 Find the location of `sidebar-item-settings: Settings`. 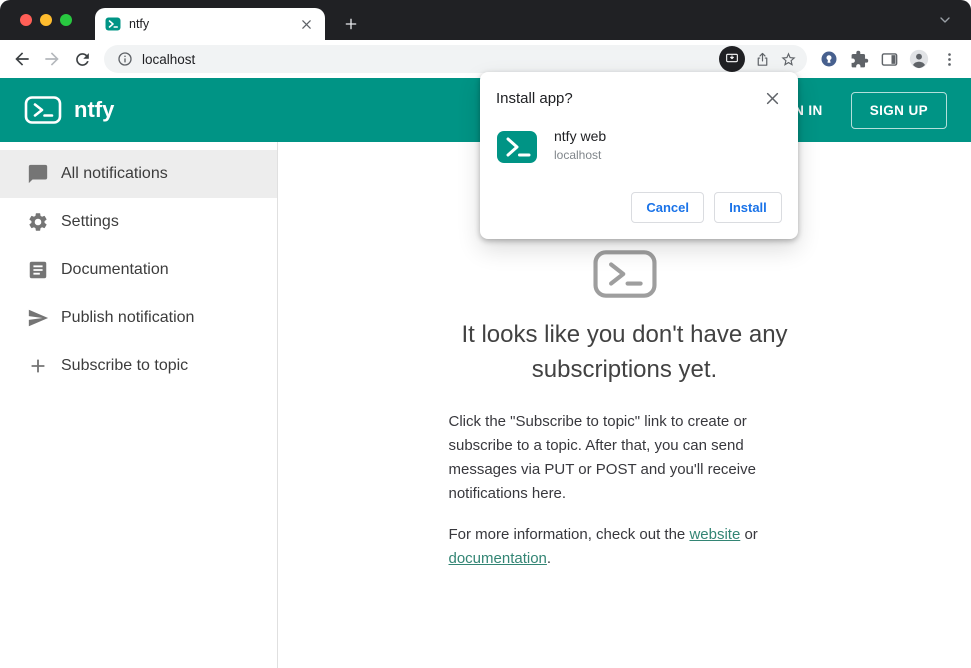

sidebar-item-settings: Settings is located at coordinates (138, 222).